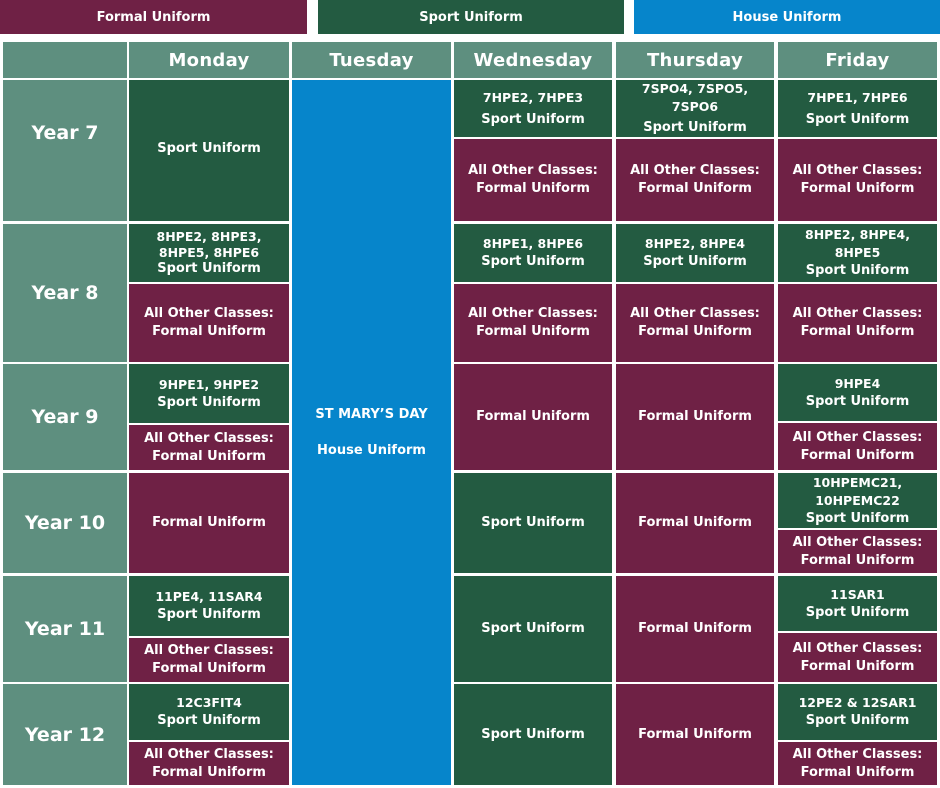  I want to click on y8-monday-sport-cell: 8HPE2, 8HPE3, 8HPE5, 8HPE6 Sport Uniform, so click(209, 253).